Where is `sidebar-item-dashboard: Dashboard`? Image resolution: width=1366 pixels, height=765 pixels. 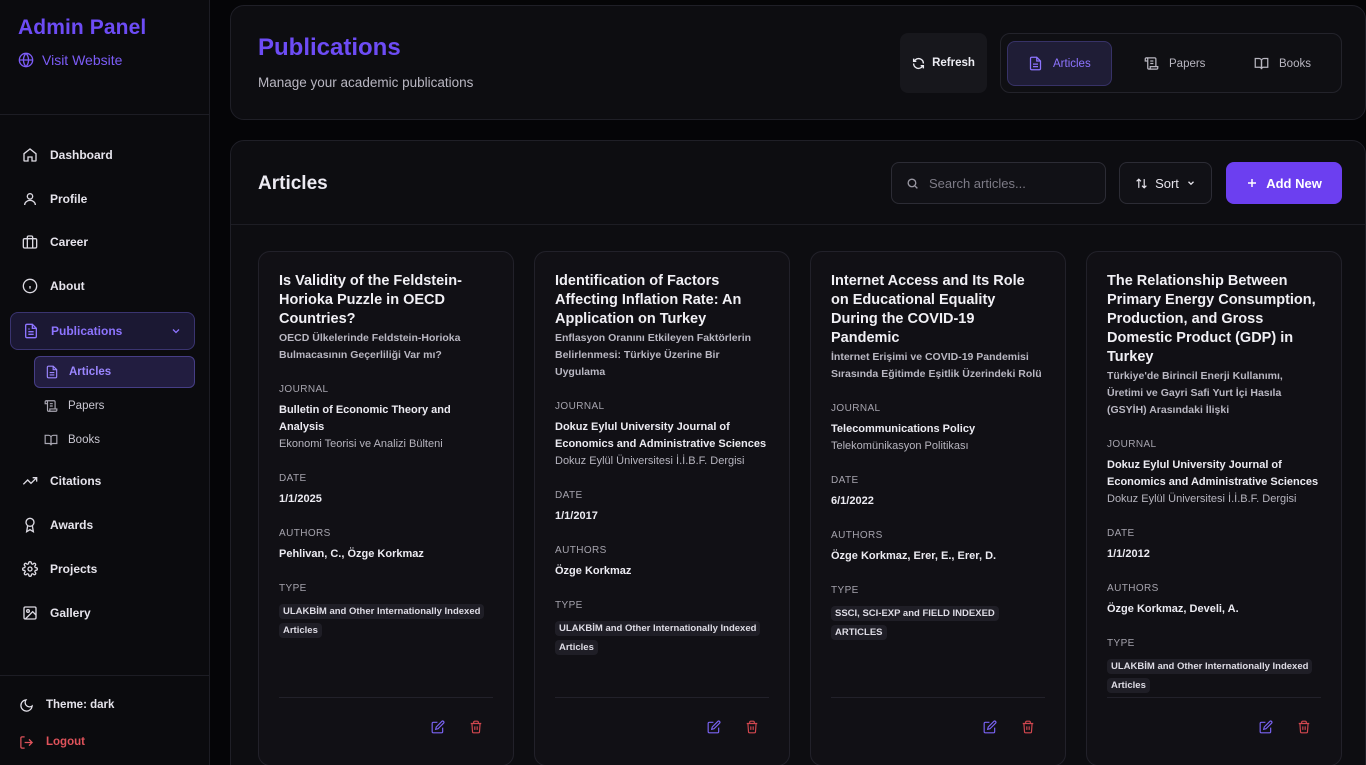 sidebar-item-dashboard: Dashboard is located at coordinates (102, 155).